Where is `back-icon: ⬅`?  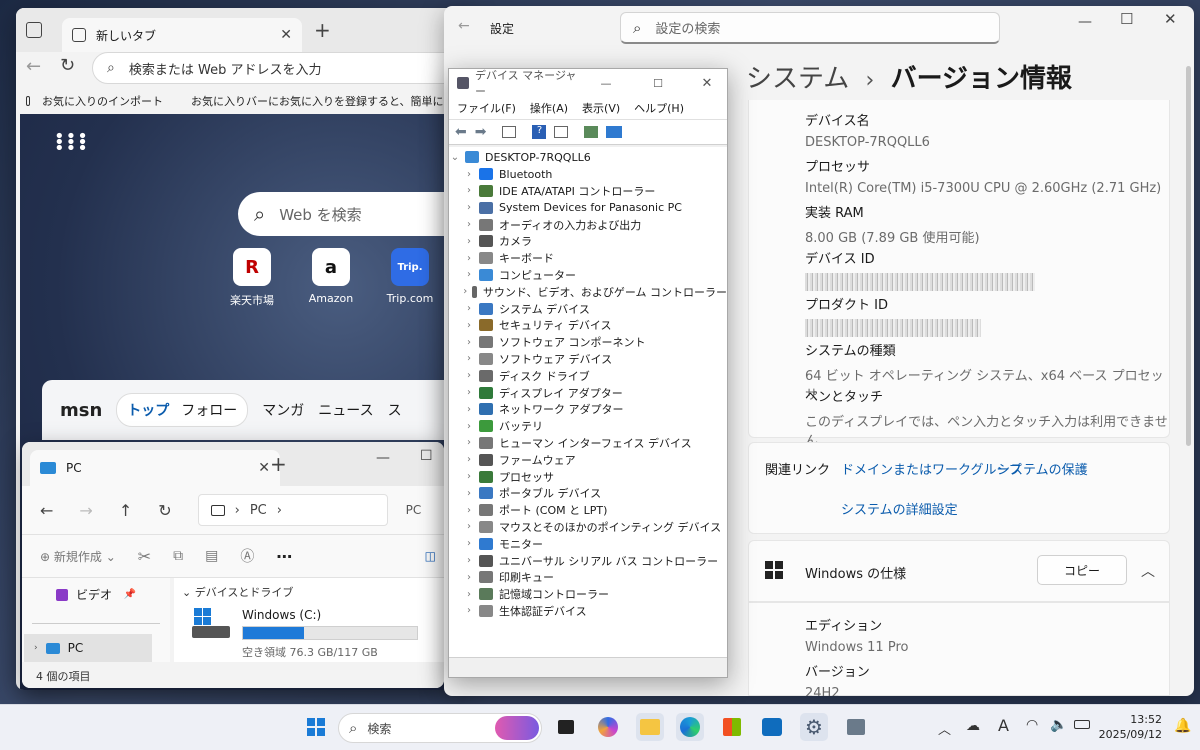 back-icon: ⬅ is located at coordinates (461, 132).